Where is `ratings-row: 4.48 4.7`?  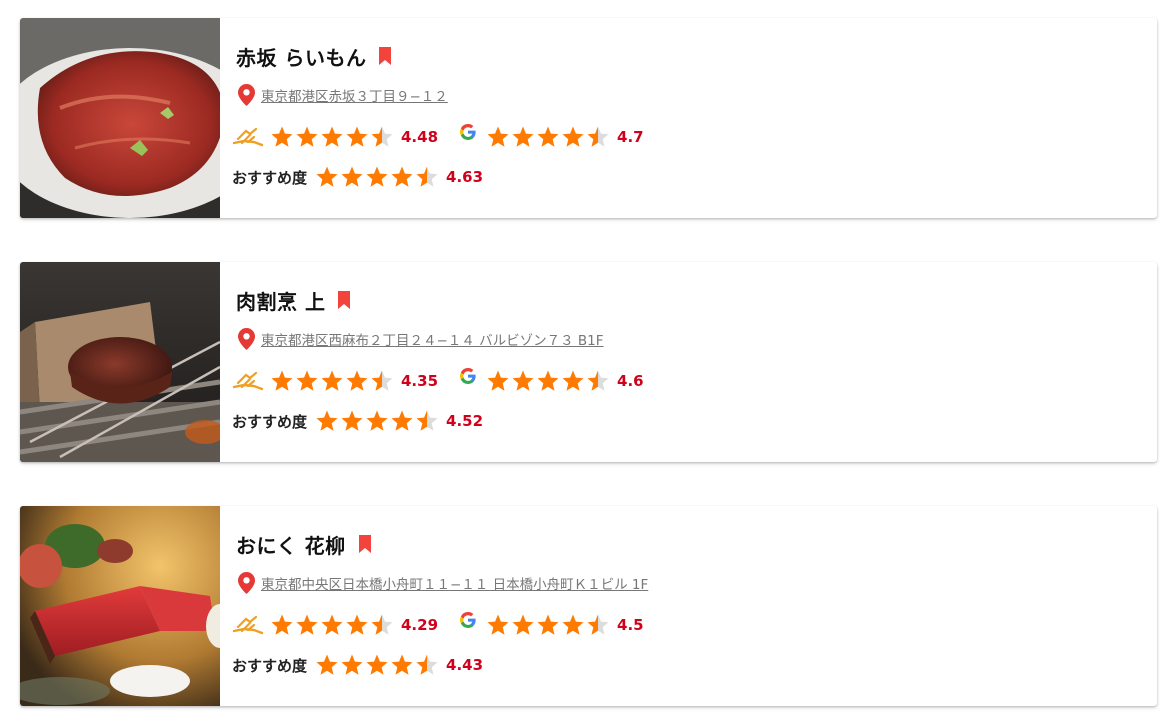 ratings-row: 4.48 4.7 is located at coordinates (438, 137).